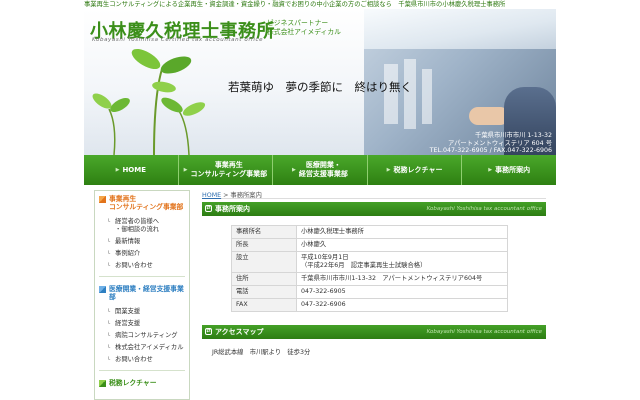  Describe the element at coordinates (148, 324) in the screenshot. I see `sidebar-item-management-support: └ 経営支援` at that location.